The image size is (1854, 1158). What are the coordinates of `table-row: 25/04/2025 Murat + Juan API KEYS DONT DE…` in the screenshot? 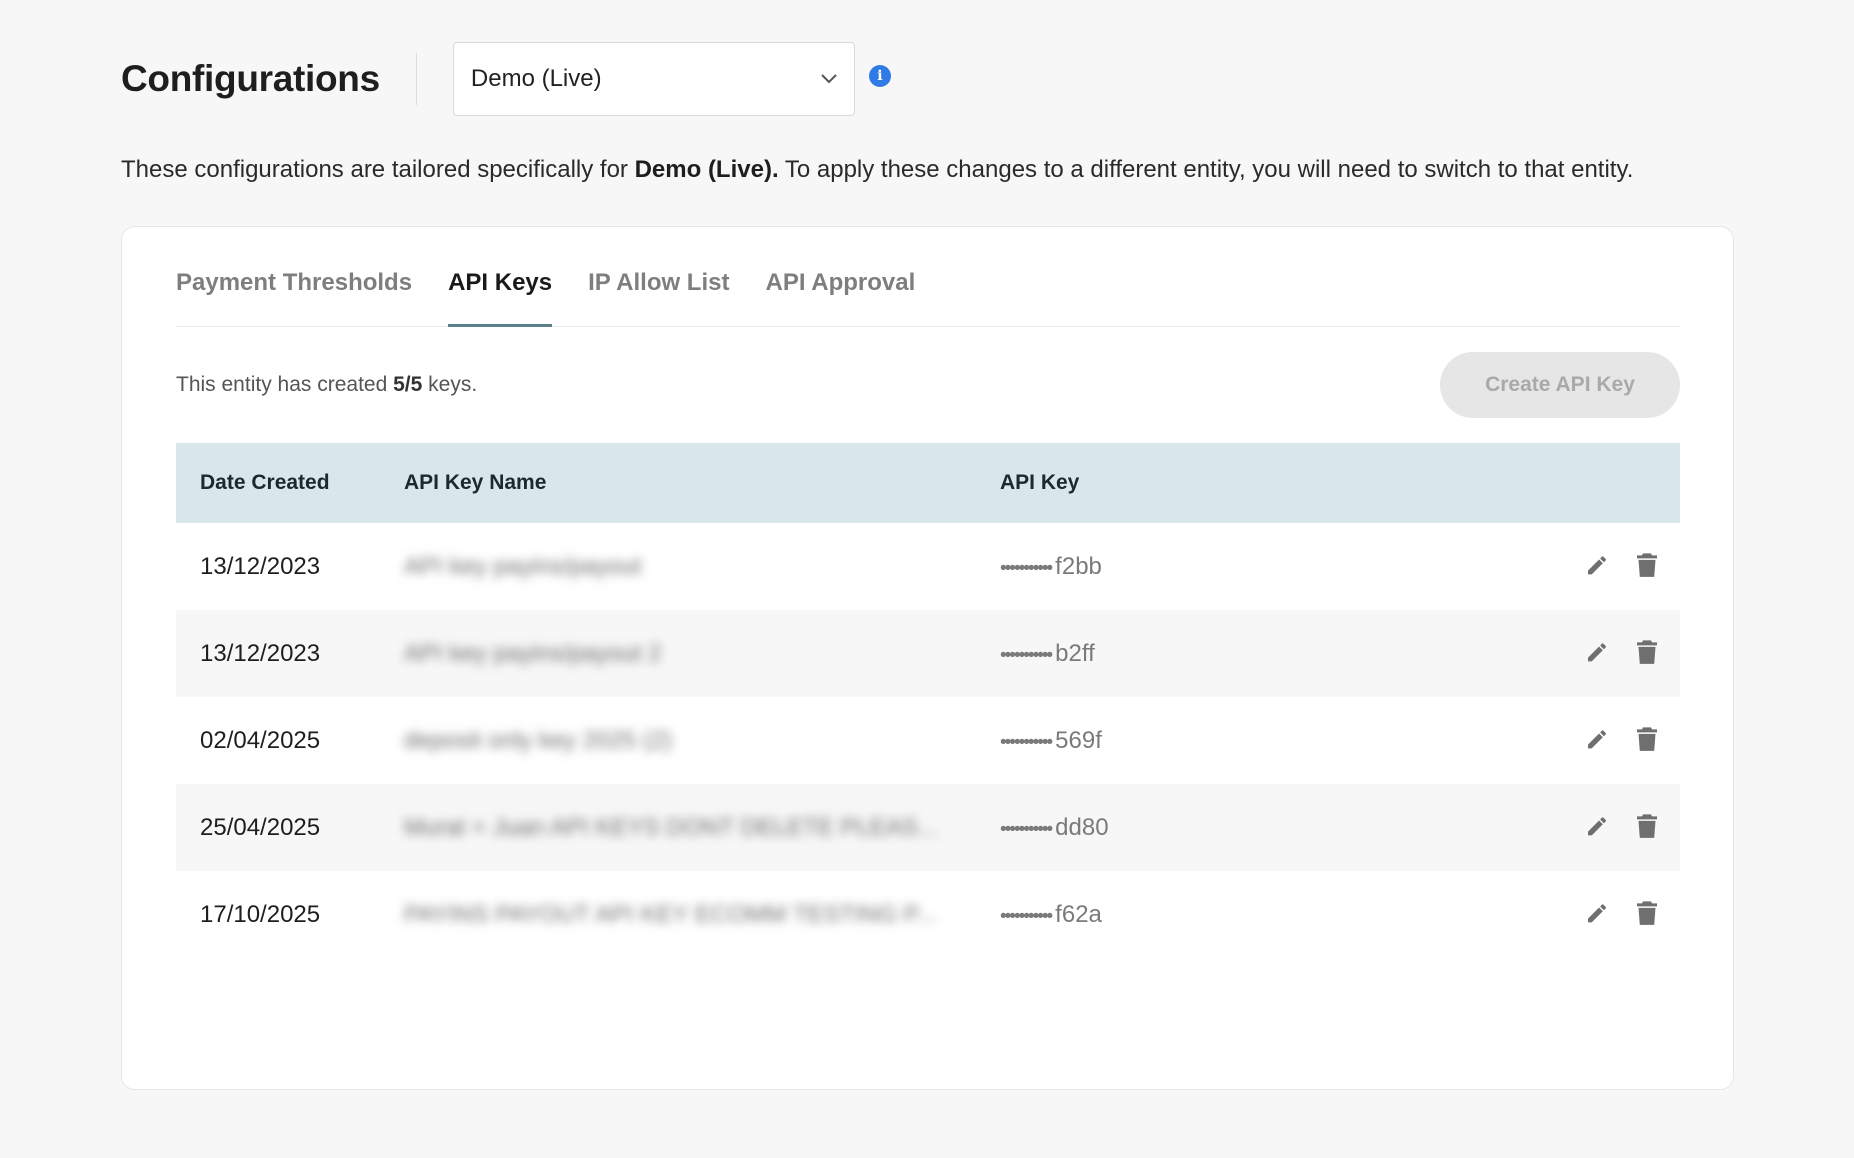 It's located at (928, 827).